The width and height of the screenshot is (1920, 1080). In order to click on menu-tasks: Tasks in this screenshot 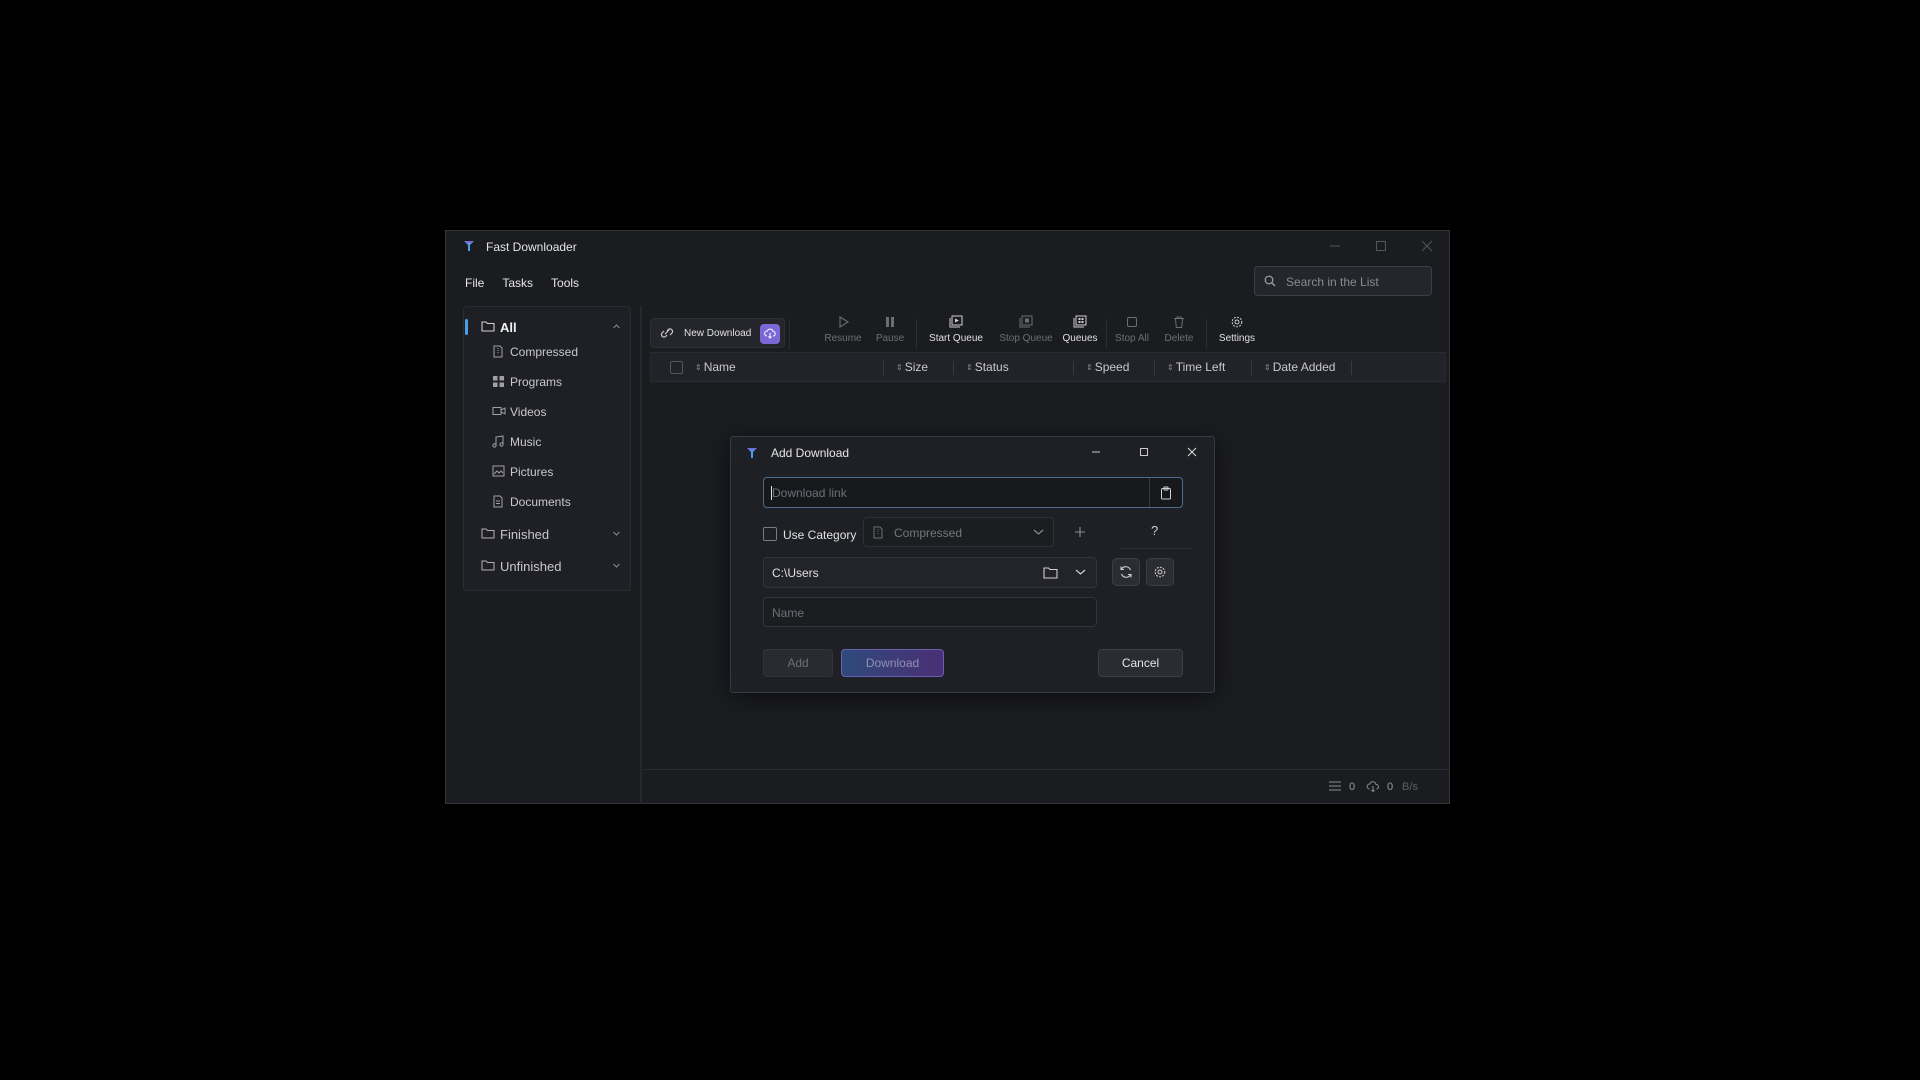, I will do `click(517, 284)`.